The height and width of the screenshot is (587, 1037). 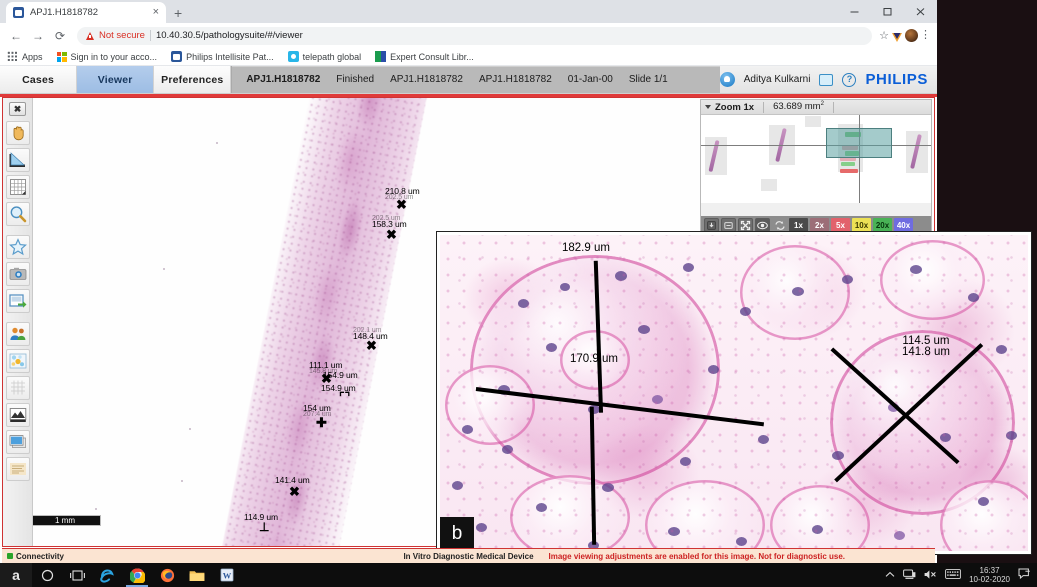 What do you see at coordinates (107, 575) in the screenshot?
I see `internet-explorer-icon` at bounding box center [107, 575].